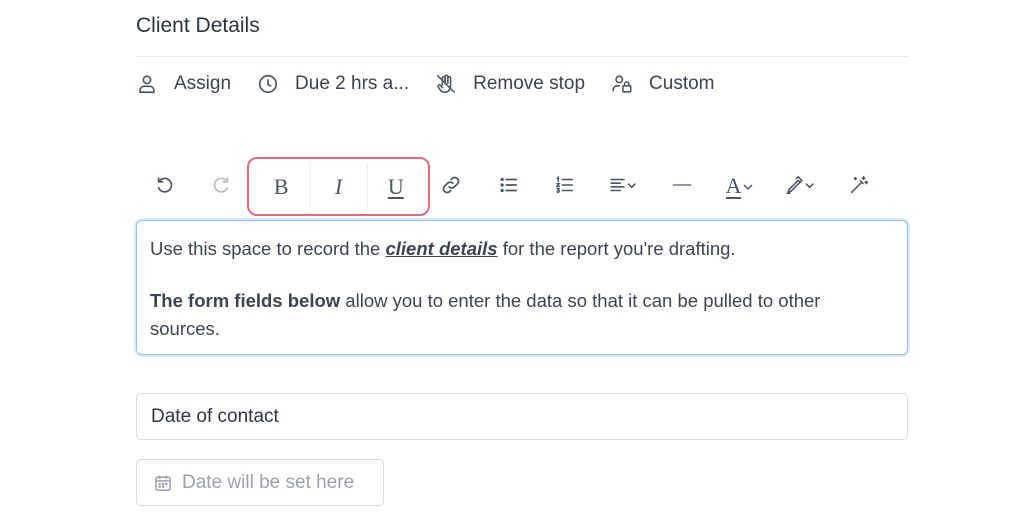 Image resolution: width=1024 pixels, height=512 pixels. I want to click on user-icon, so click(147, 84).